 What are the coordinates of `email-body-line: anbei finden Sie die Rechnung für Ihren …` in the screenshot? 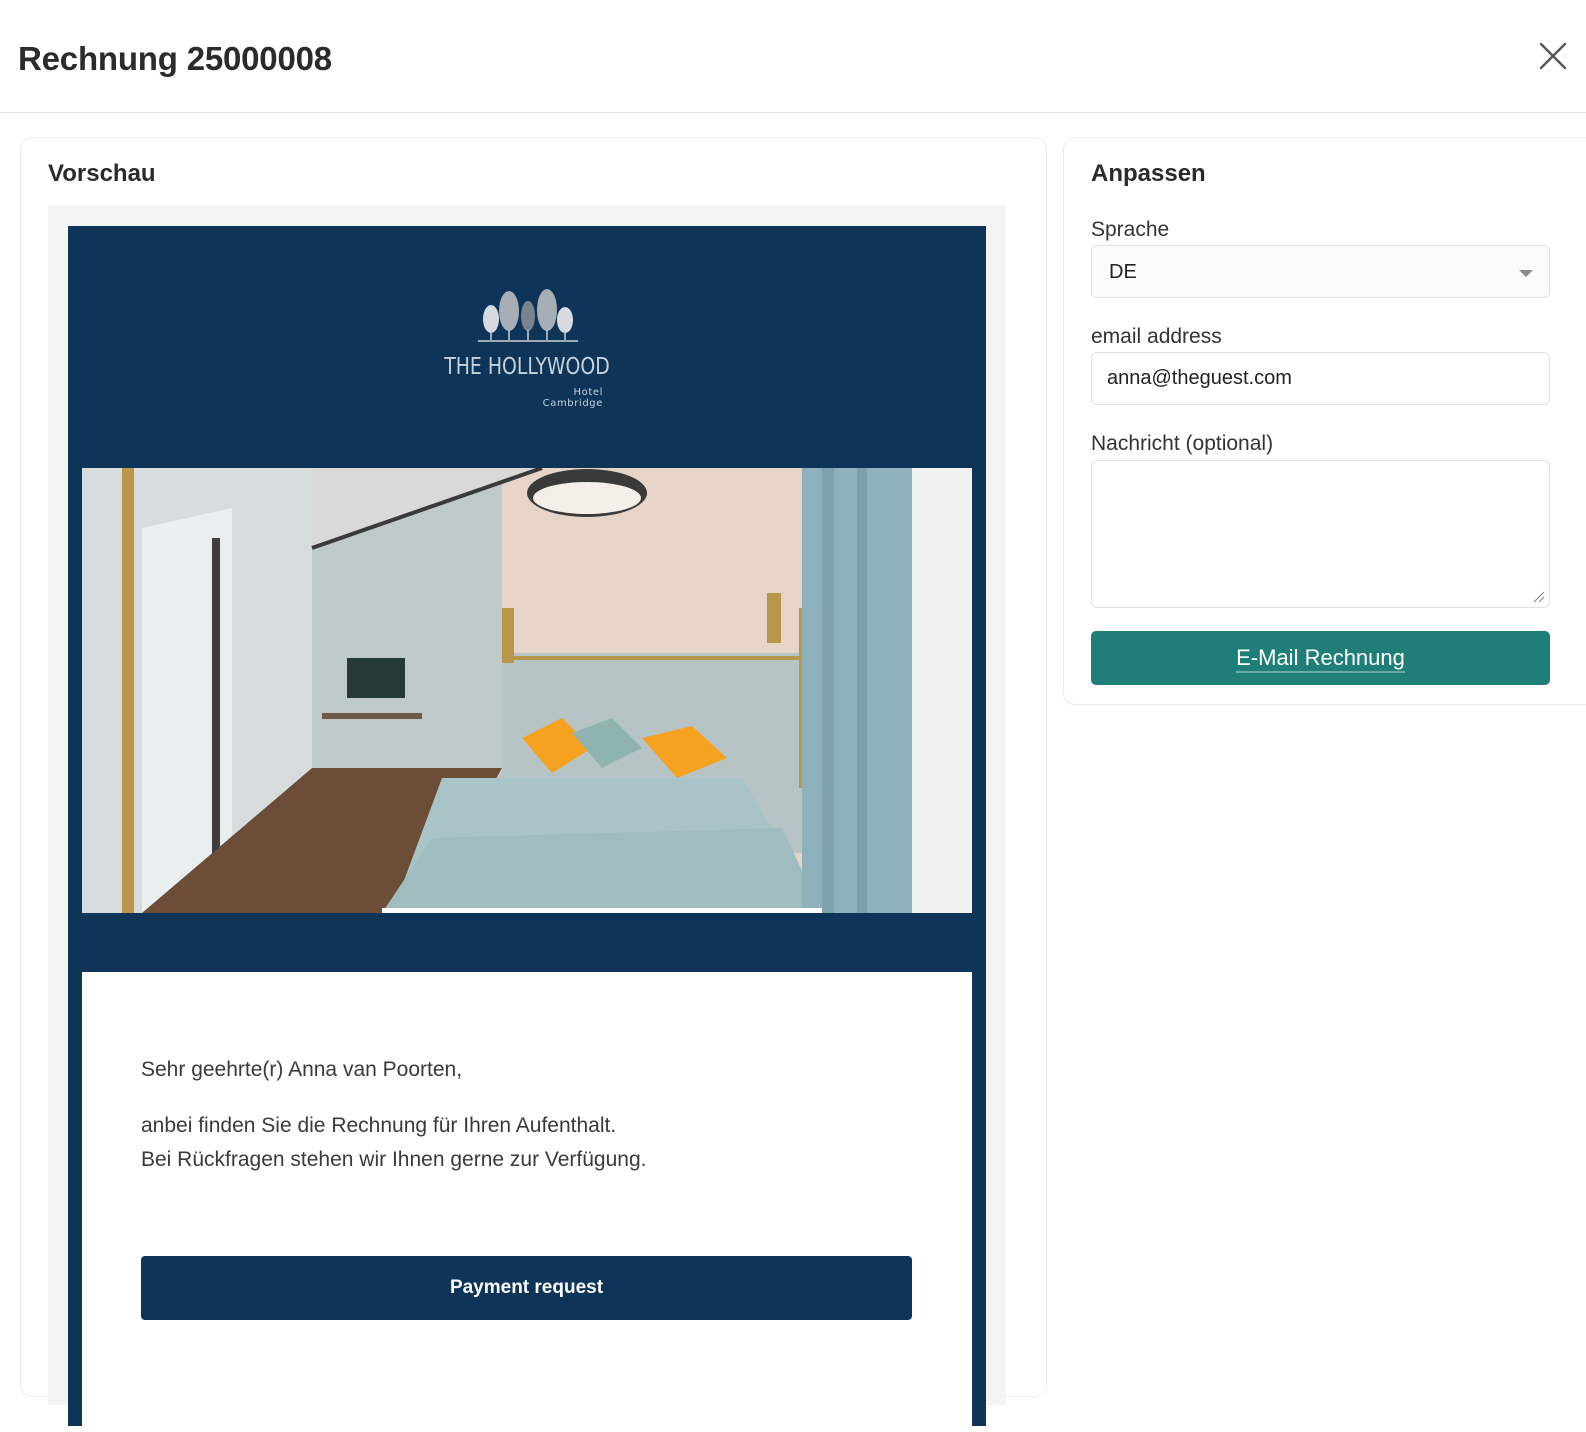 It's located at (379, 1125).